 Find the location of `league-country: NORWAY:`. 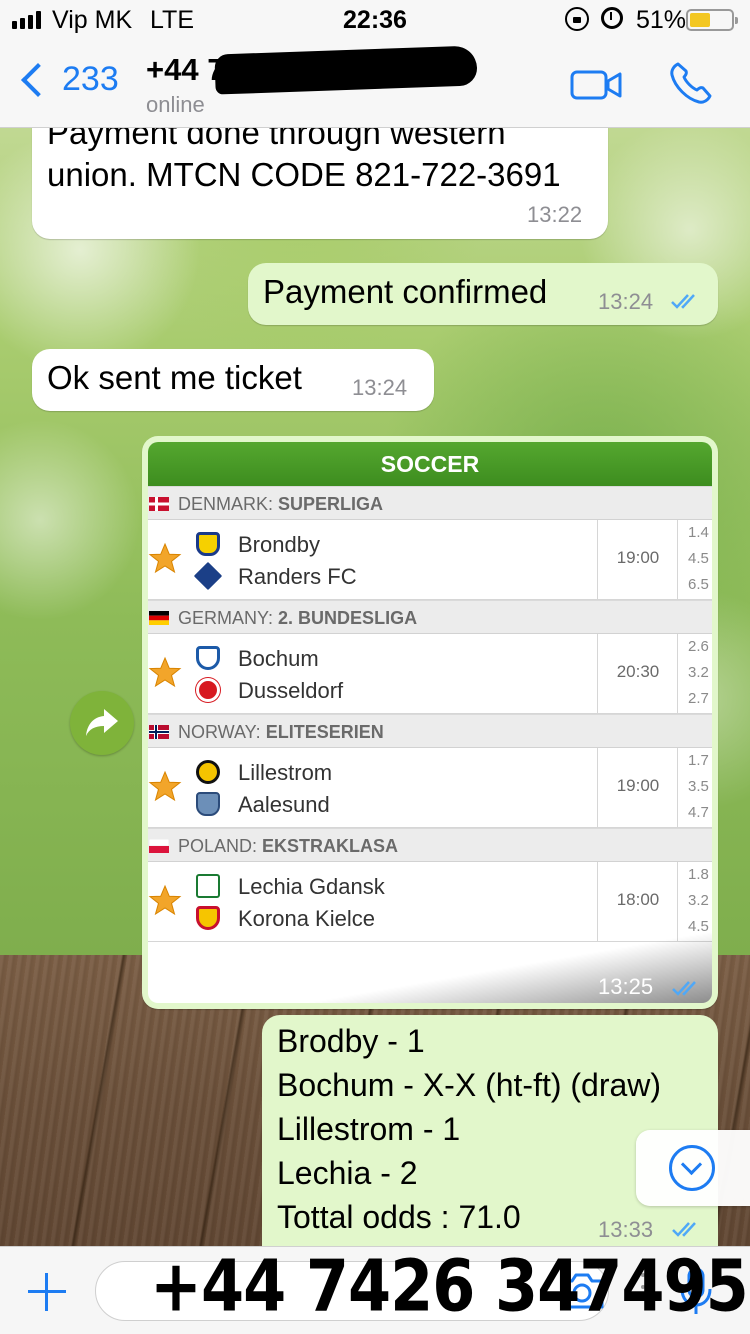

league-country: NORWAY: is located at coordinates (219, 732).